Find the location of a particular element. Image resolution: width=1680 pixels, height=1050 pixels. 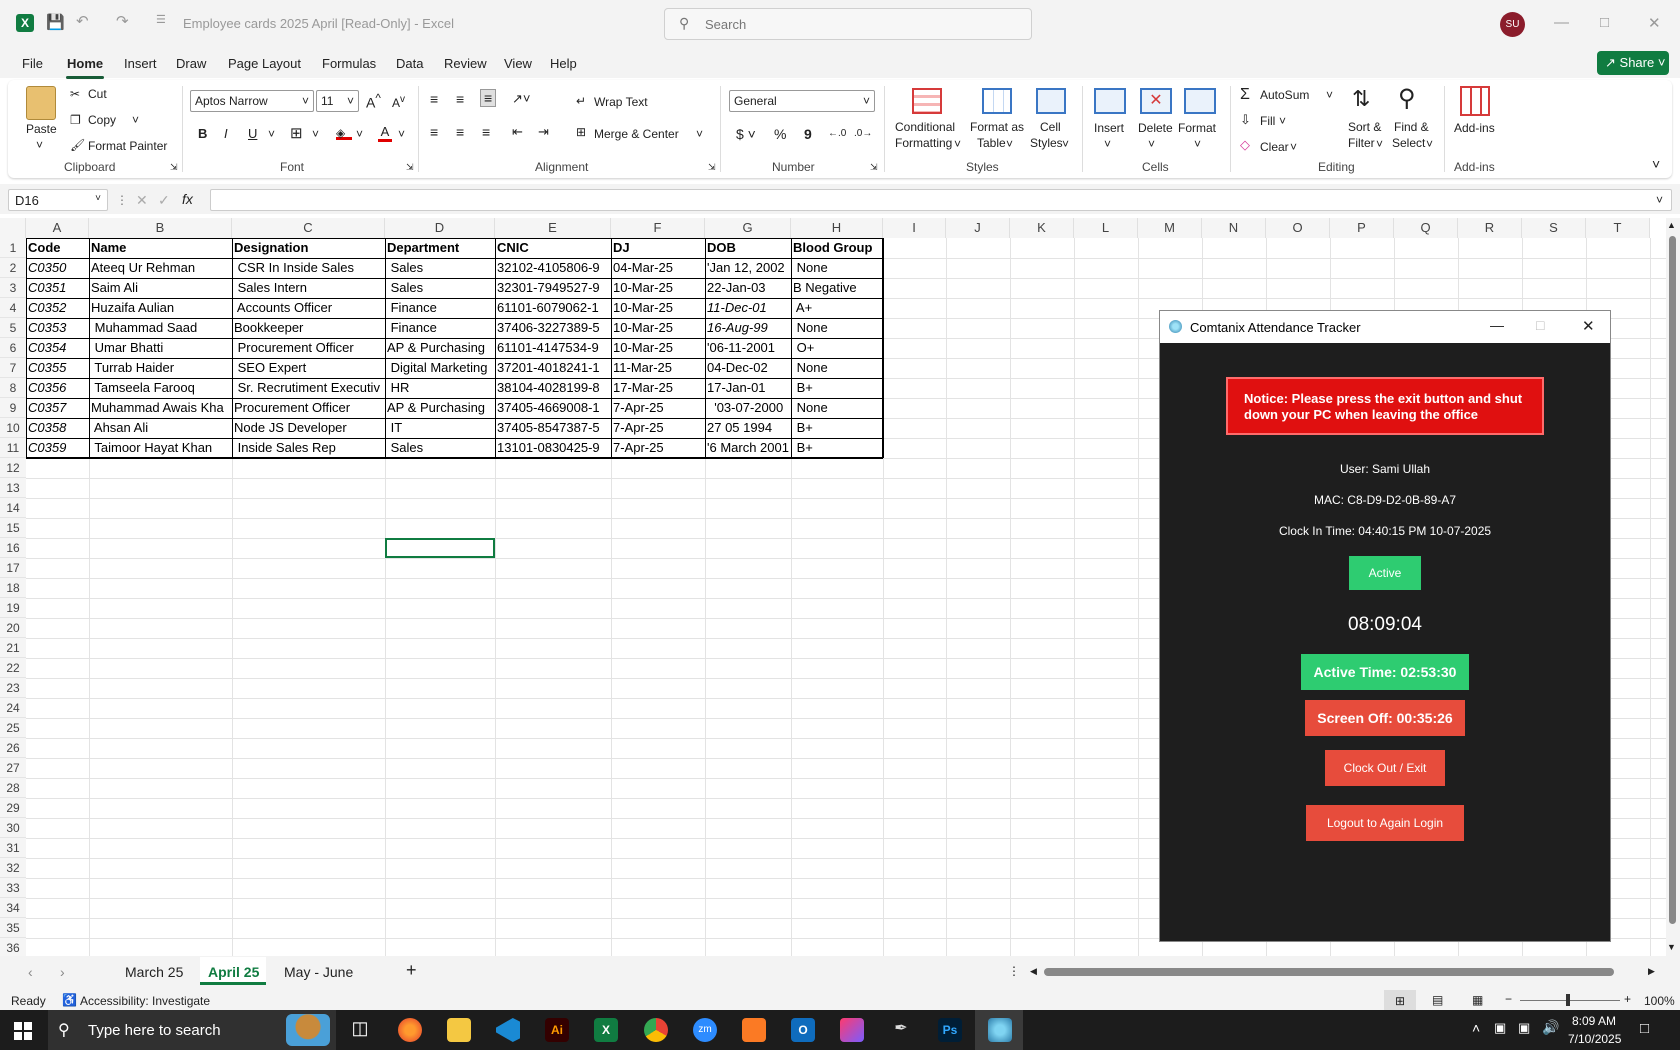

wrap-text-button: Wrap Text is located at coordinates (621, 102).